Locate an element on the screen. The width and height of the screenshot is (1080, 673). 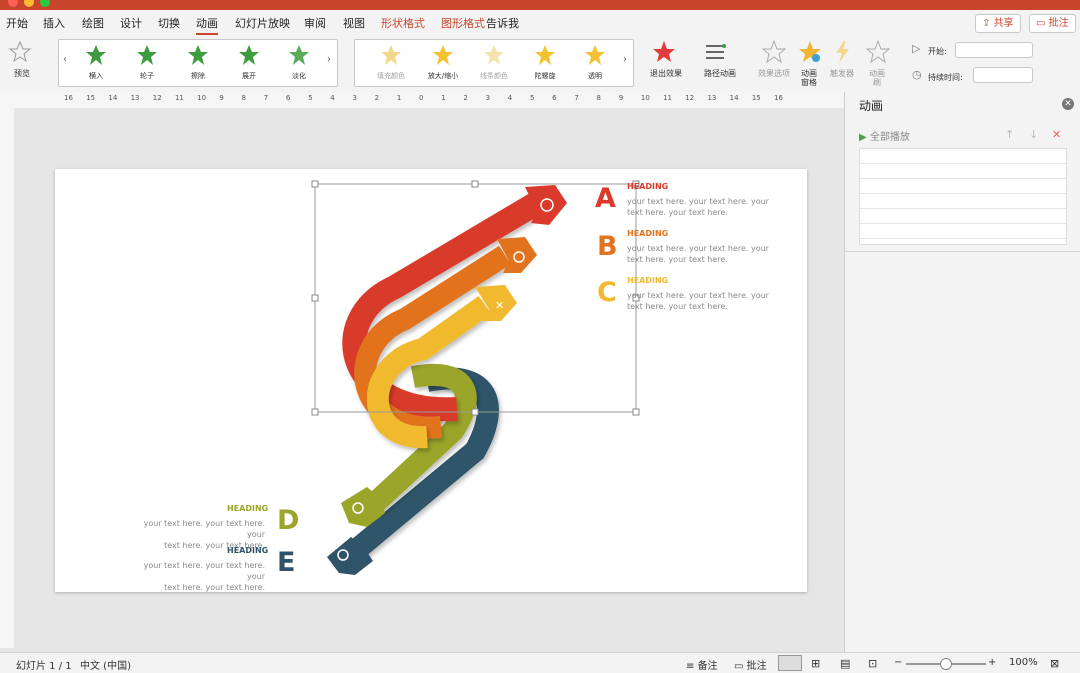
motion-path-button: 路径动画 is located at coordinates (722, 59).